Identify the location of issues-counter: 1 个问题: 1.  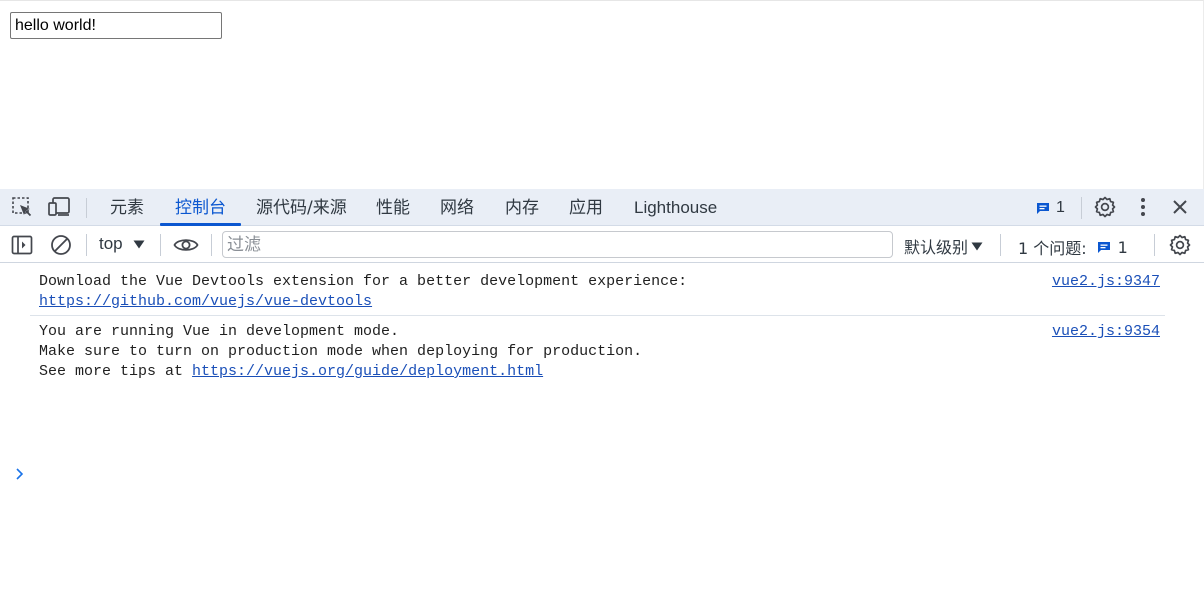
(1073, 247).